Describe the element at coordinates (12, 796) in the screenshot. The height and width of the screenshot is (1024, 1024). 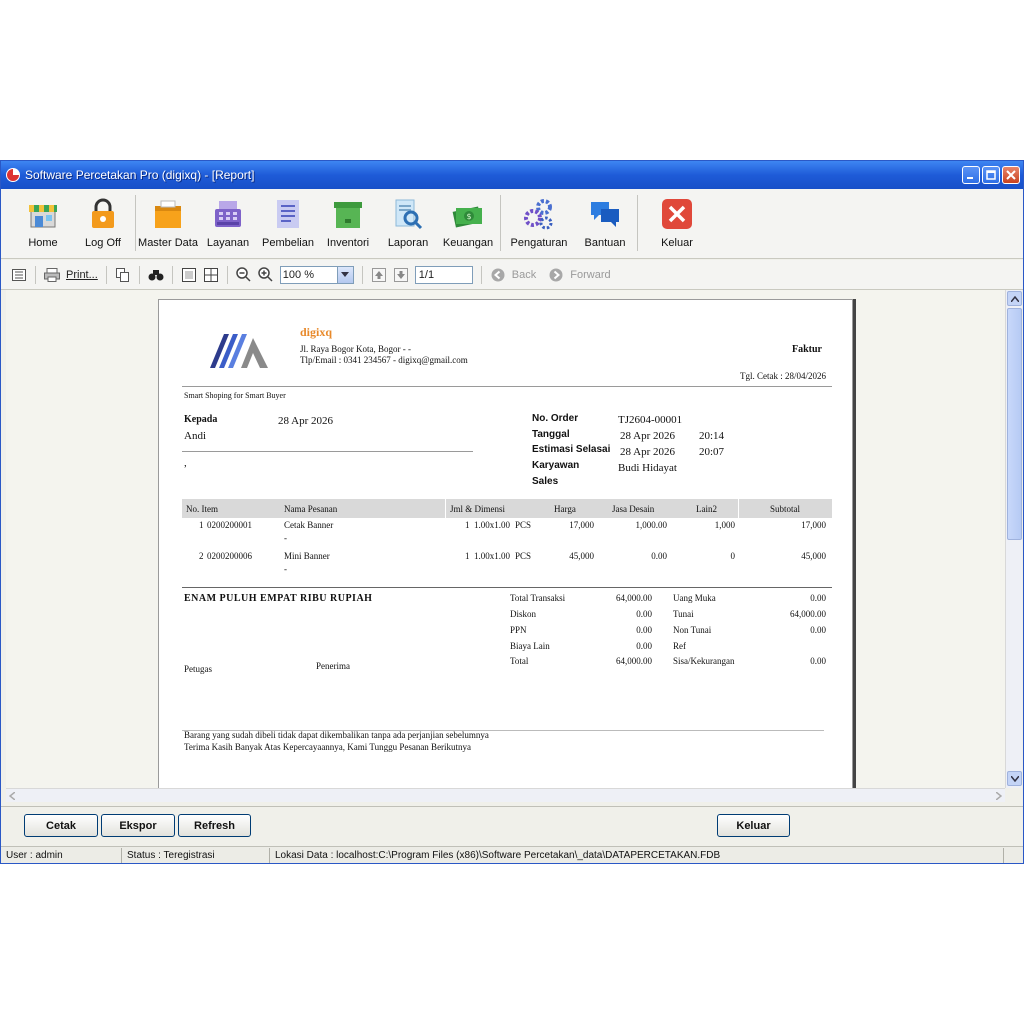
I see `chevron-left-icon` at that location.